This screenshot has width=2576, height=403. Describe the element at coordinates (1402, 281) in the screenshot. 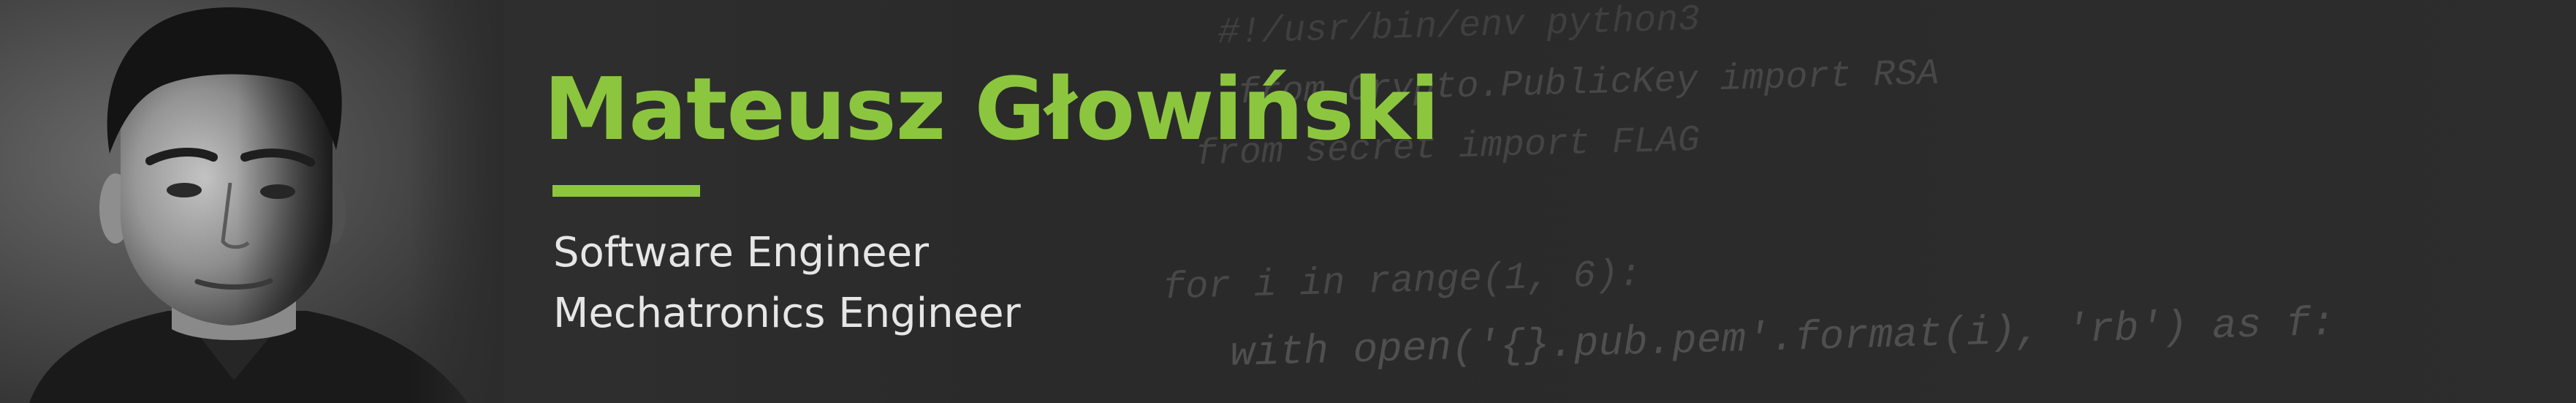

I see `code-line: for i in range(1, 6):` at that location.